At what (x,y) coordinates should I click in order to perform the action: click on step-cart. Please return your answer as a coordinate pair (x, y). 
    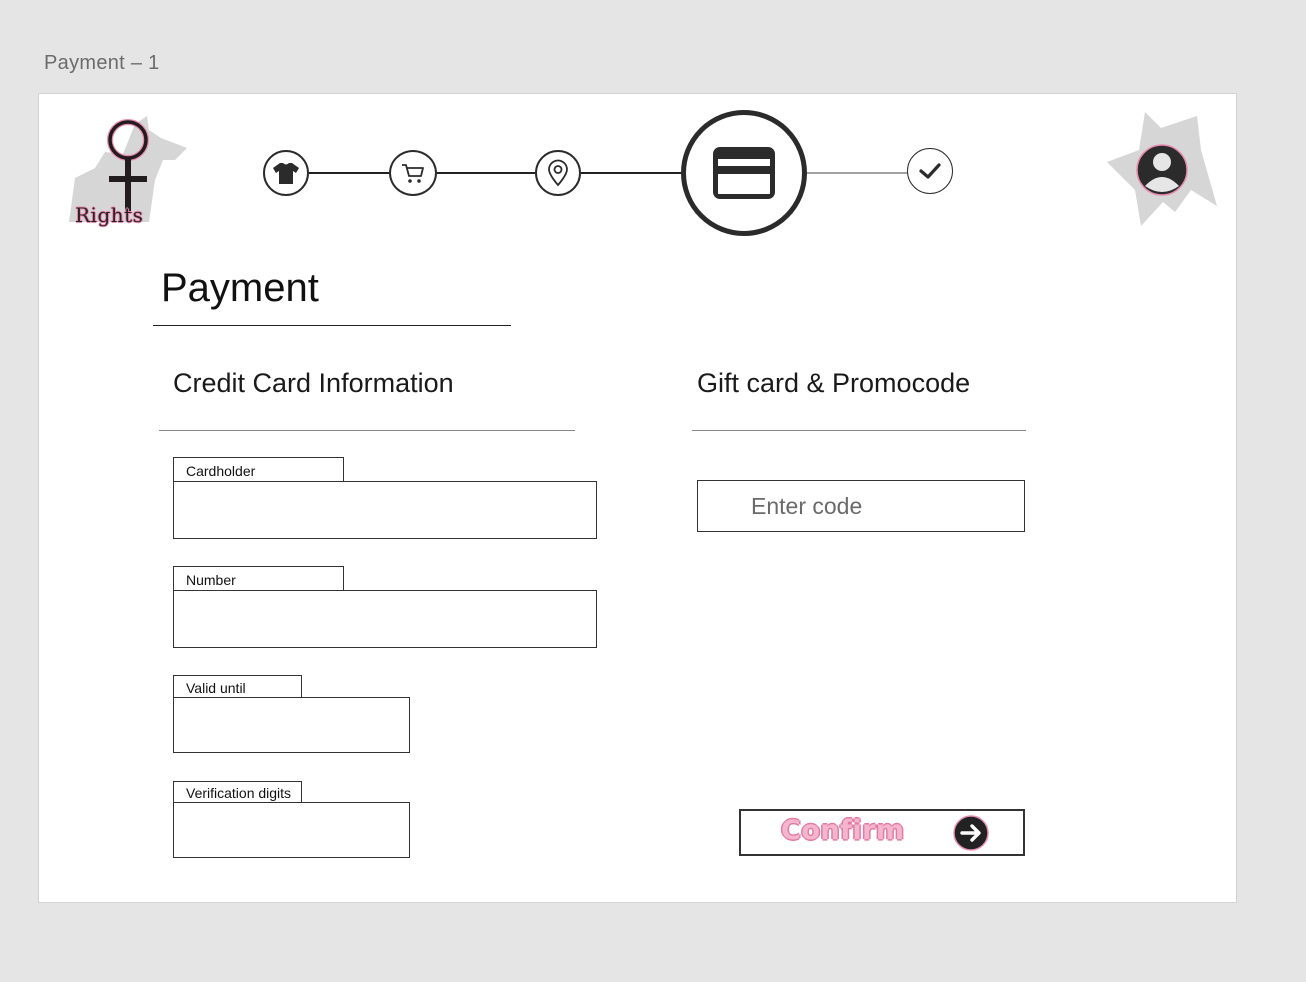
    Looking at the image, I should click on (413, 173).